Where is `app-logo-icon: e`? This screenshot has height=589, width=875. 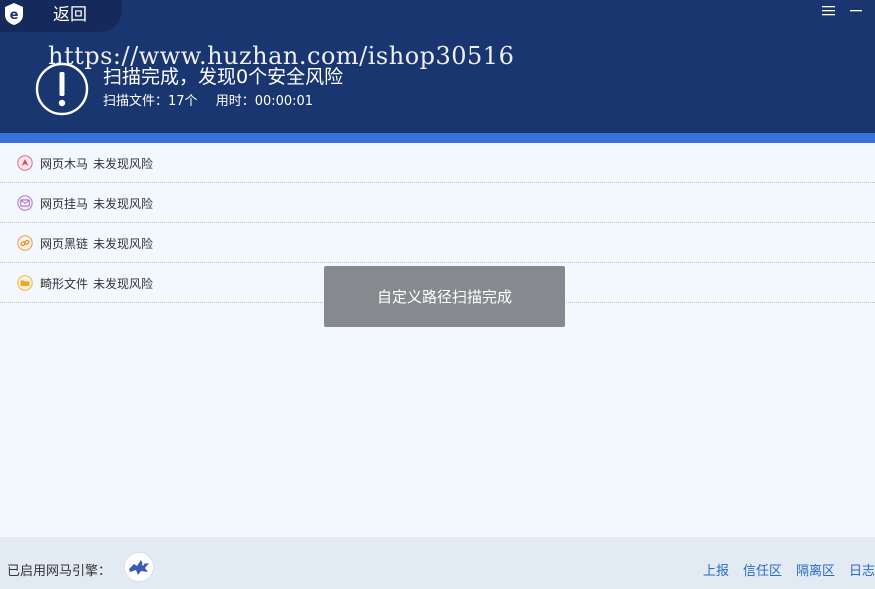 app-logo-icon: e is located at coordinates (14, 14).